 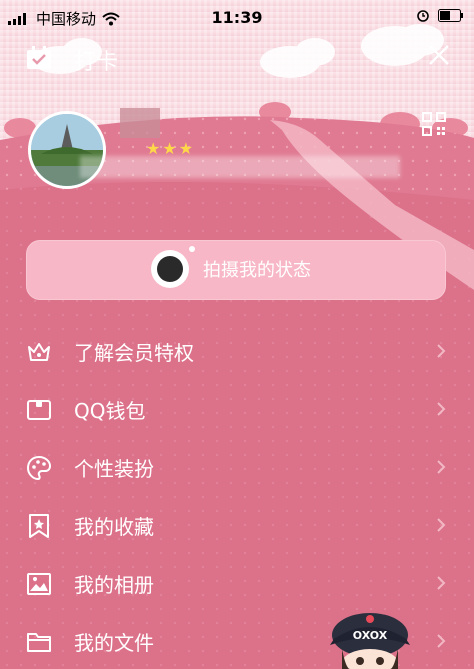 I want to click on image-icon, so click(x=39, y=584).